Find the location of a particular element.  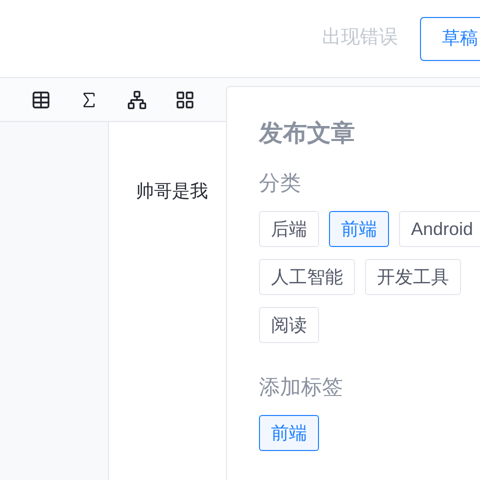

tag-button: 开发工具 is located at coordinates (413, 277).